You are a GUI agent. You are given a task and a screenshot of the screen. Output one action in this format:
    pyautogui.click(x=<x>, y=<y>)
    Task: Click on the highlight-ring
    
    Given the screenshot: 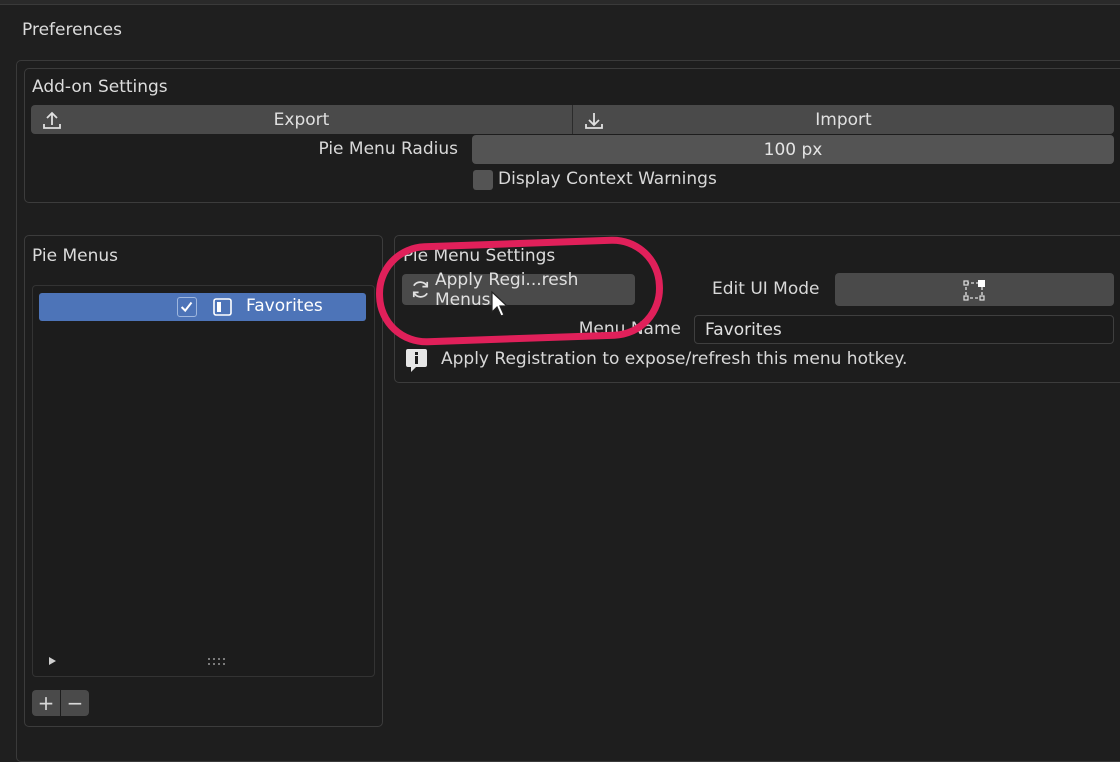 What is the action you would take?
    pyautogui.click(x=519, y=291)
    